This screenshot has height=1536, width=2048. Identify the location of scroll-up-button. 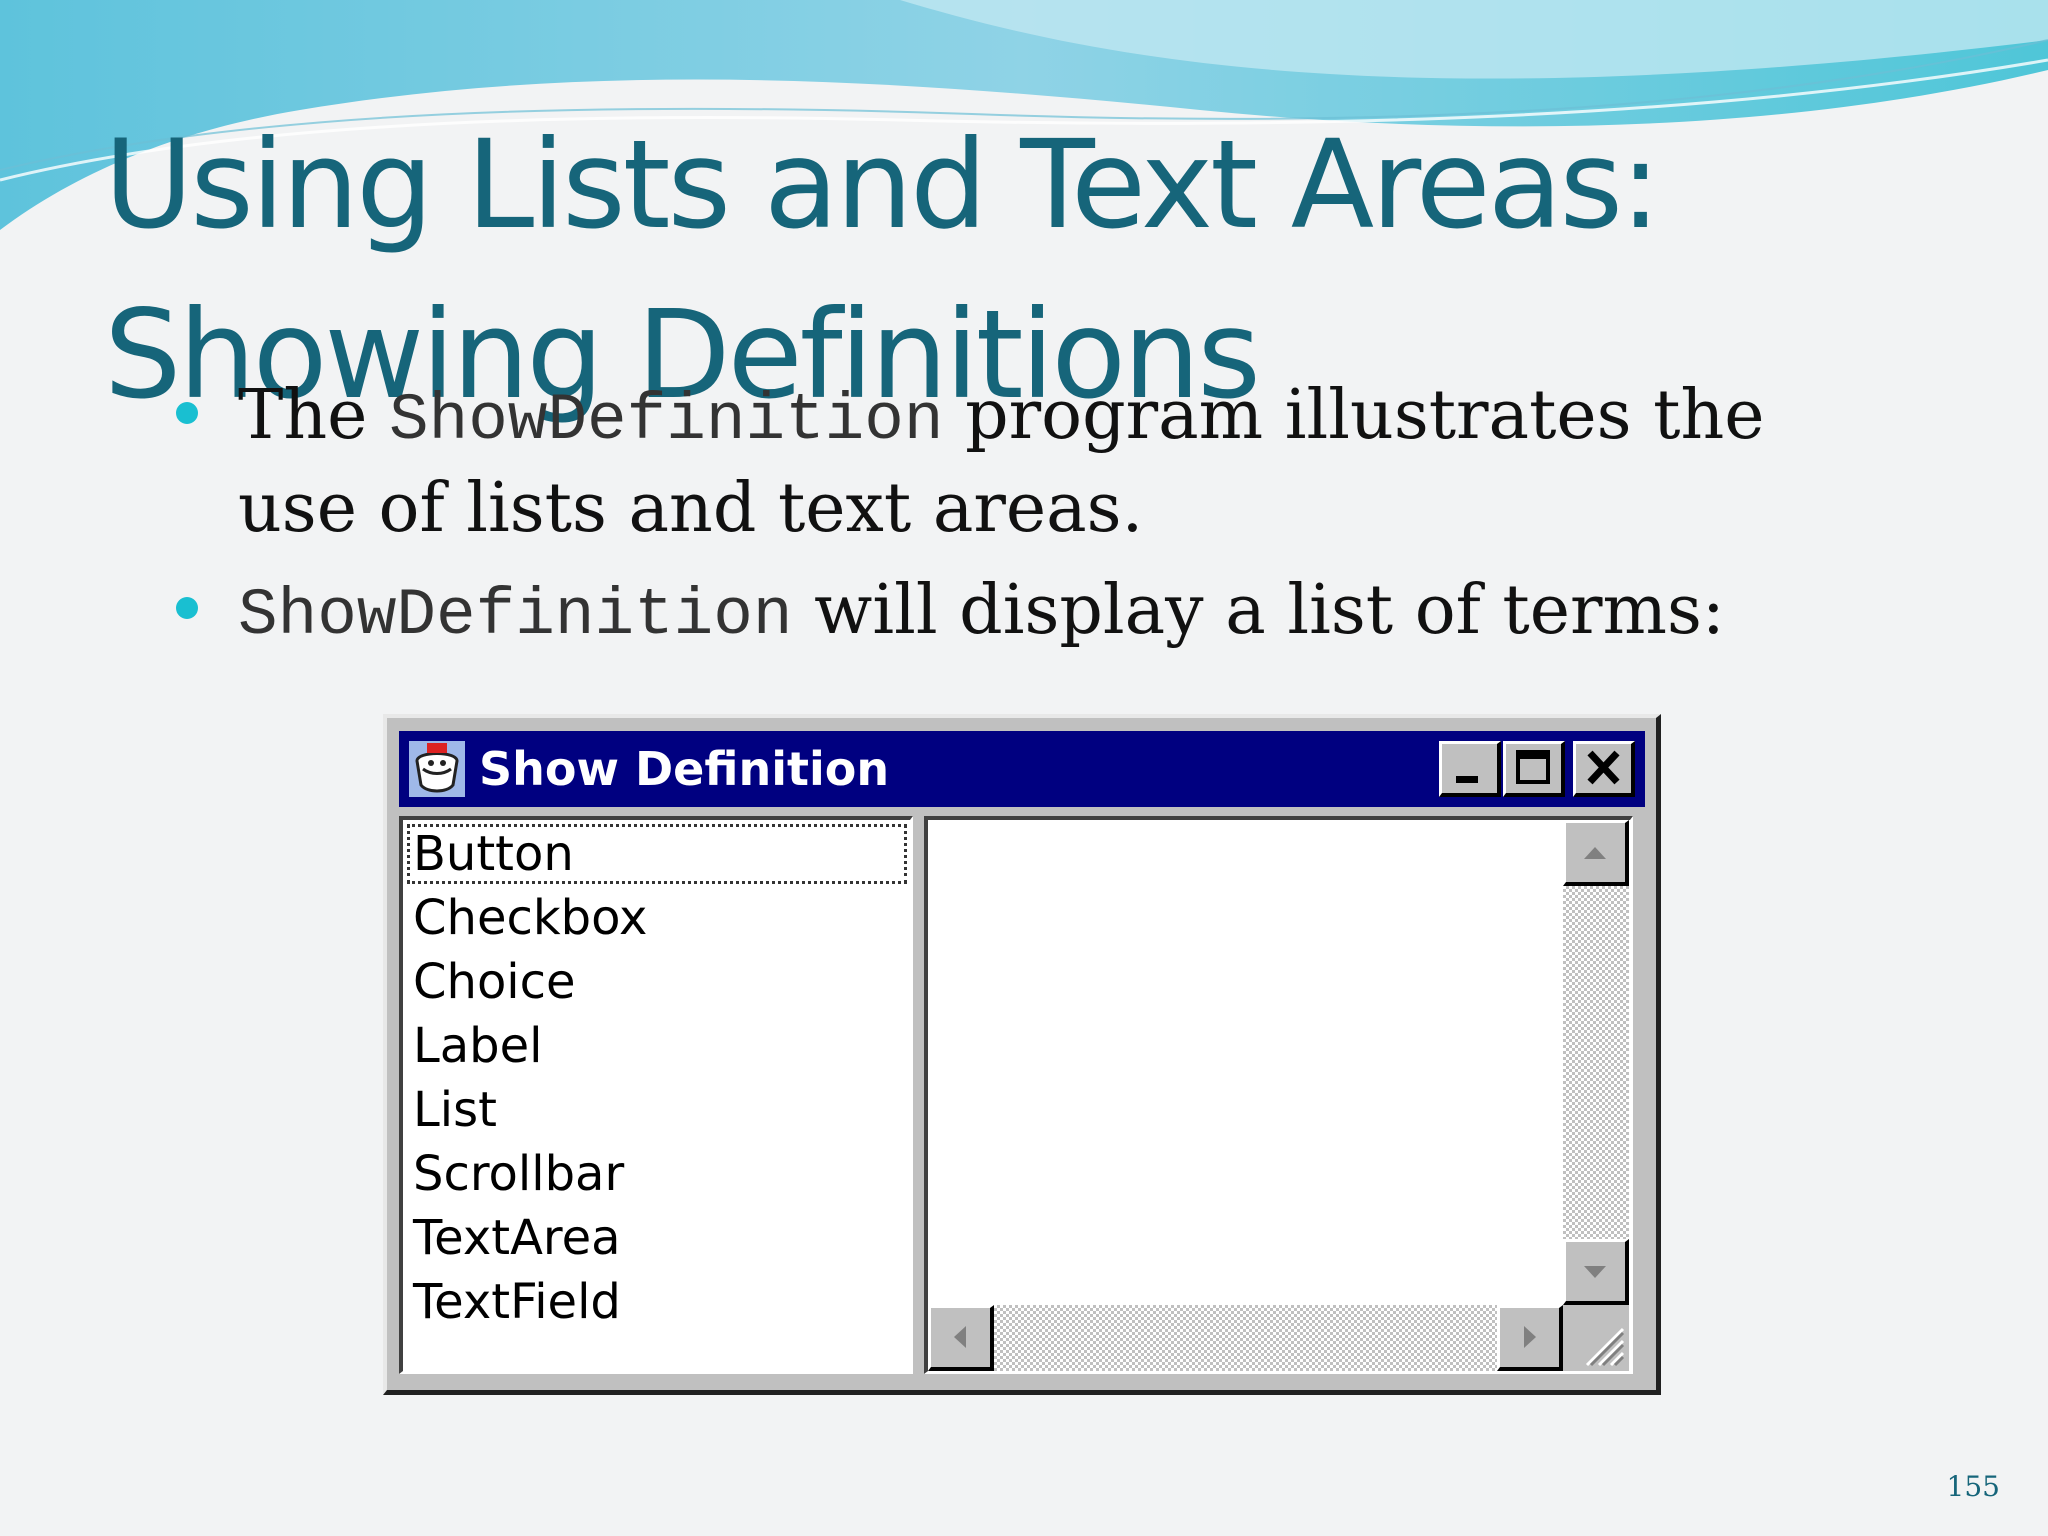
(1596, 853).